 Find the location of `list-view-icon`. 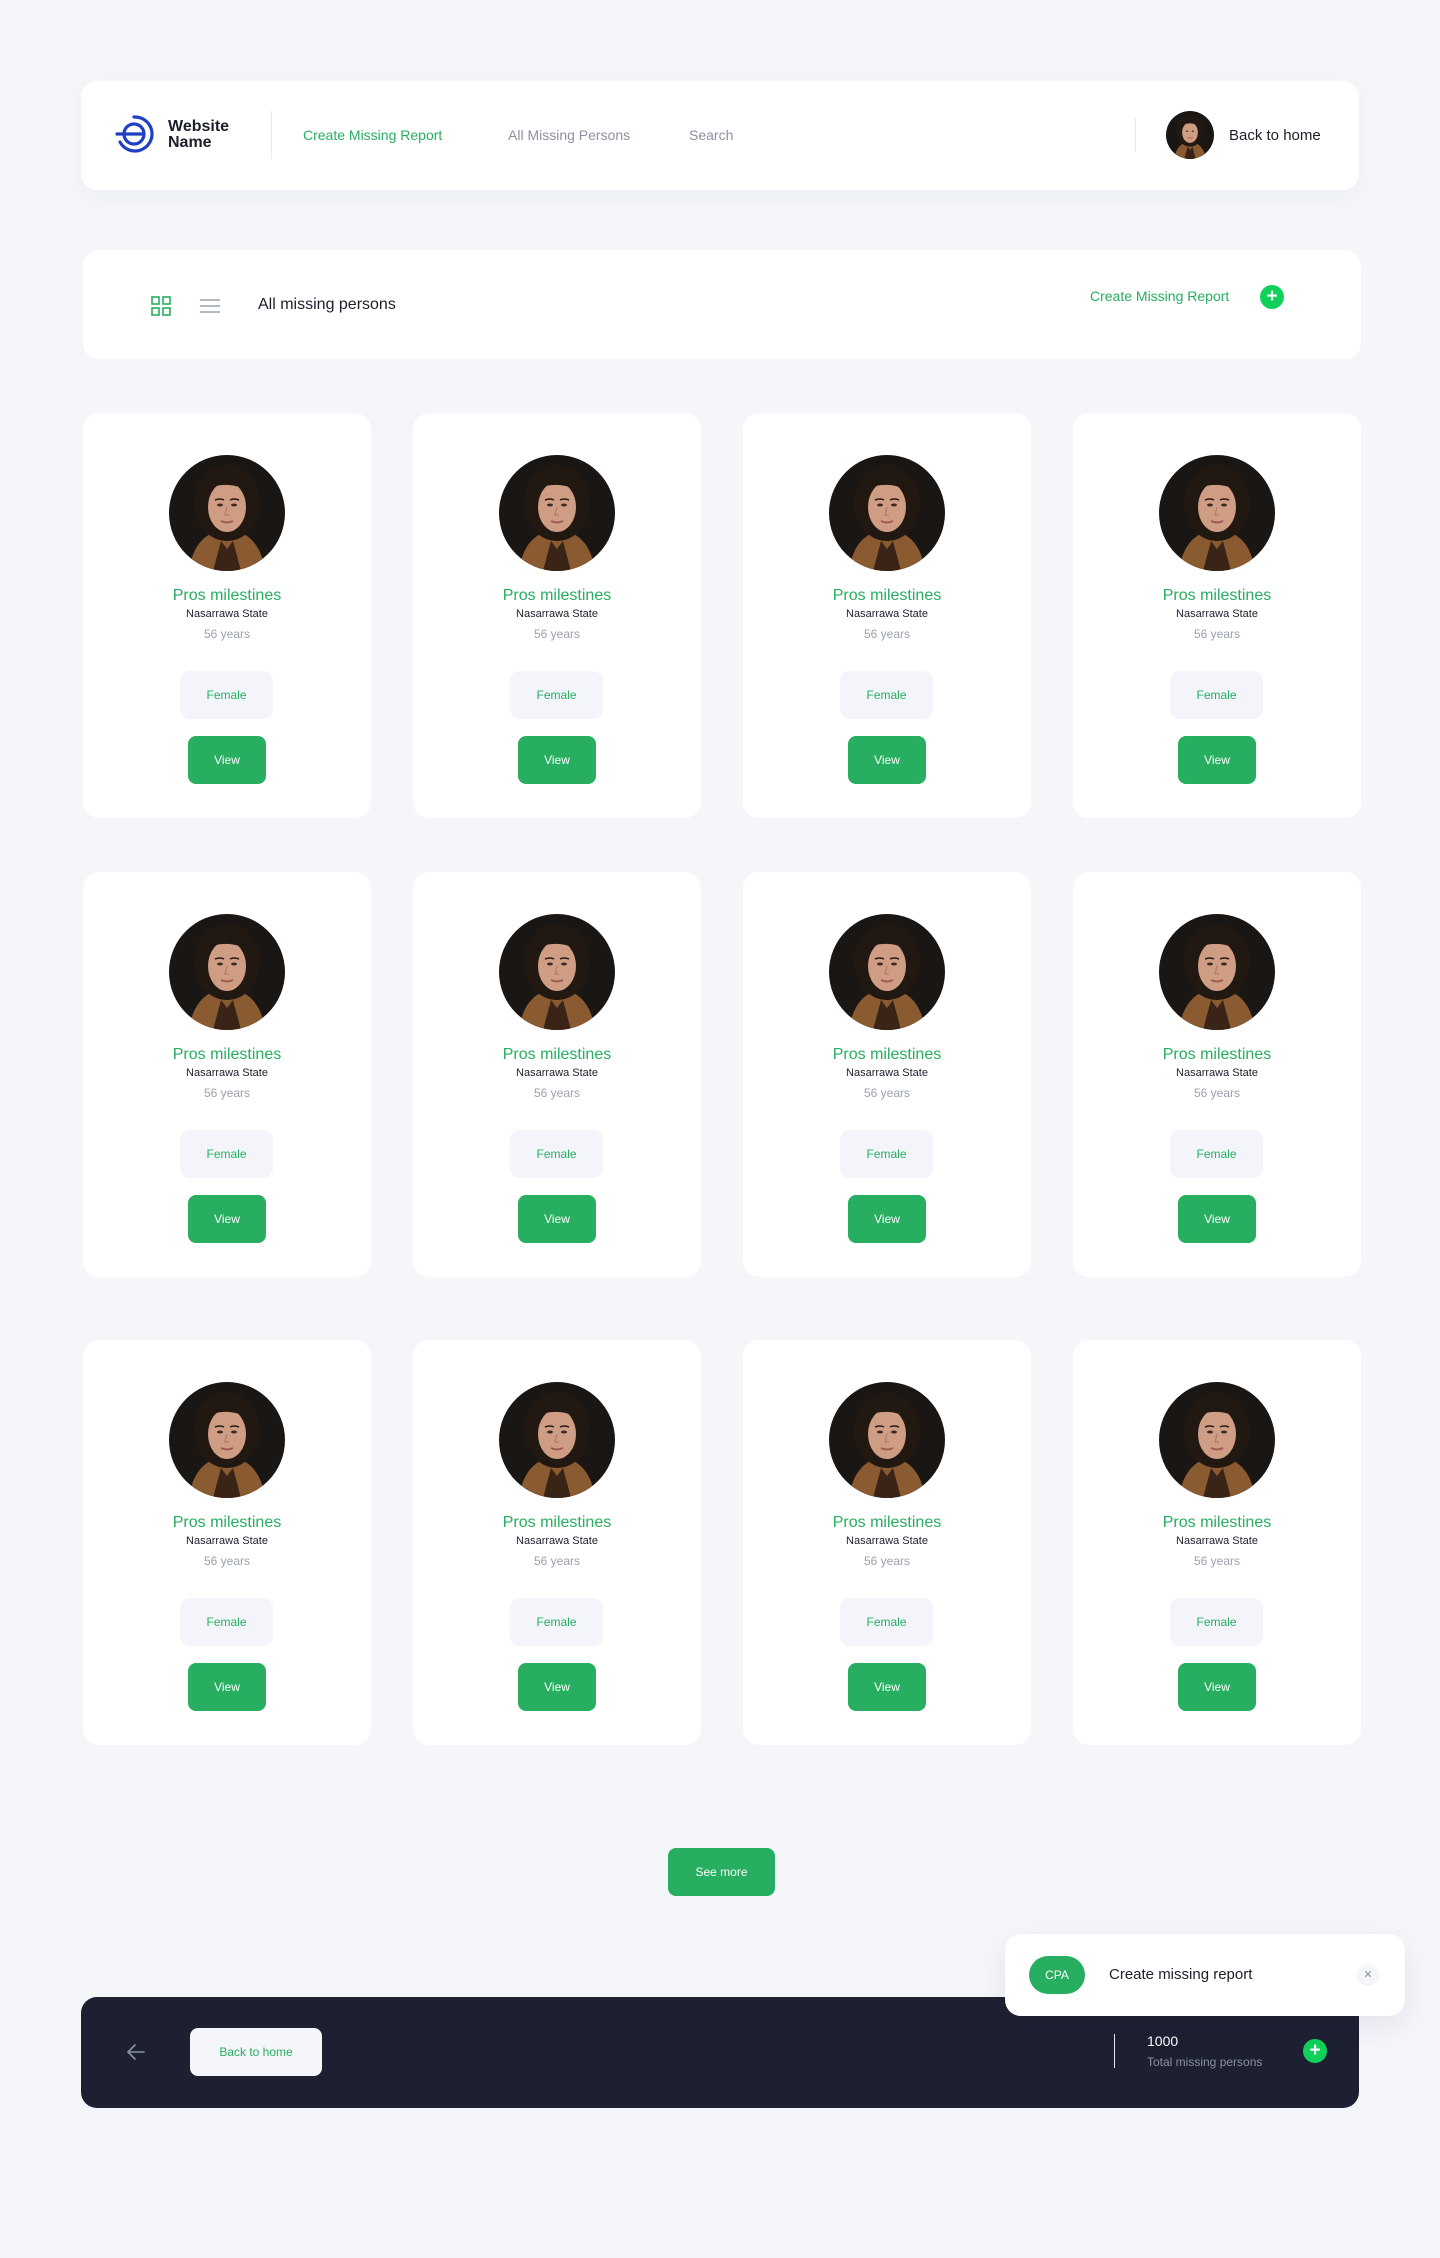

list-view-icon is located at coordinates (210, 306).